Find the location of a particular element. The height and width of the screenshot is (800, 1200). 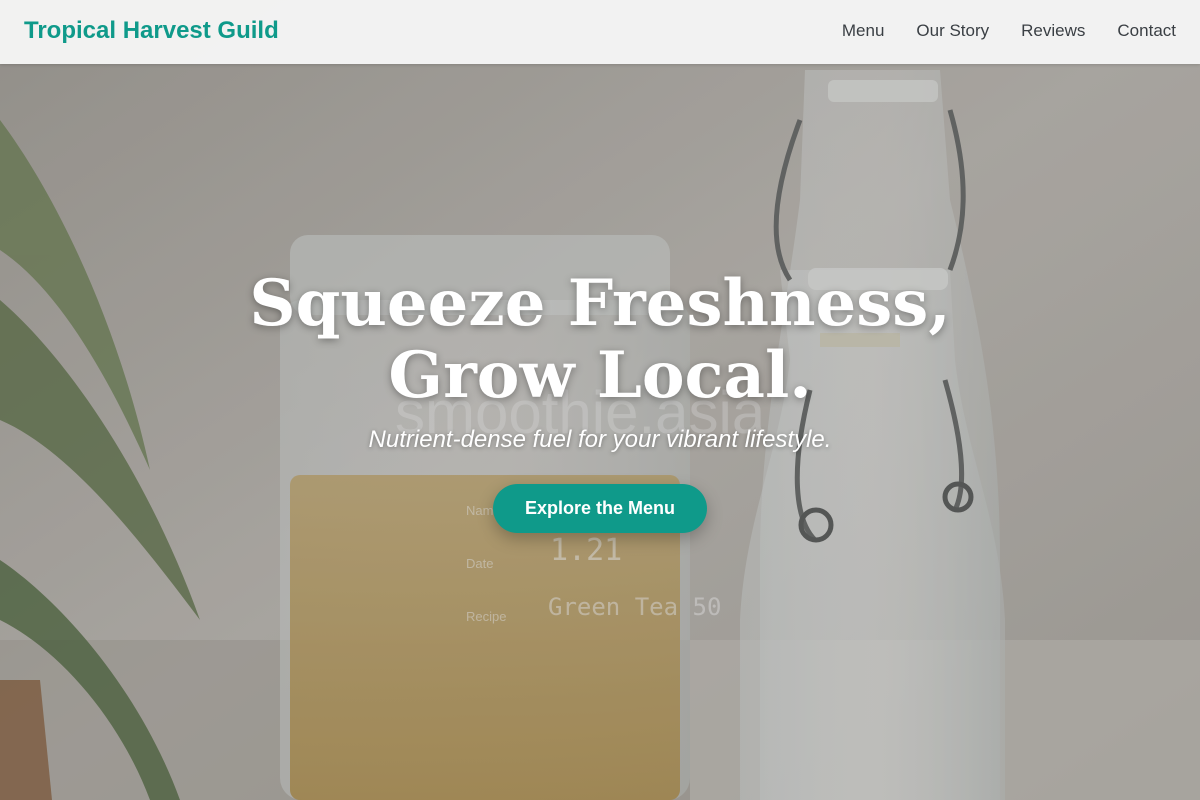

brand-logo-link: Tropical Harvest Guild is located at coordinates (151, 31).